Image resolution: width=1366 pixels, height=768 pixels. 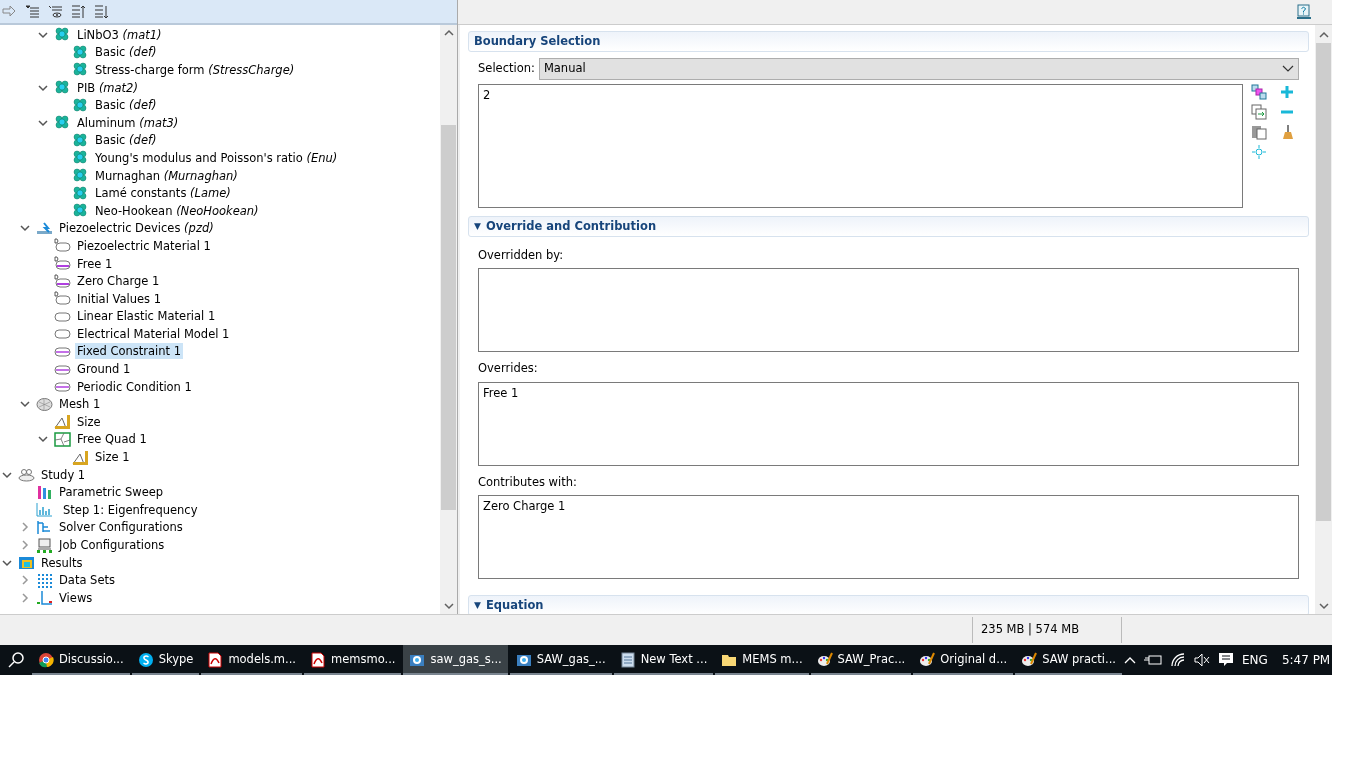 What do you see at coordinates (134, 386) in the screenshot?
I see `tree-item: Periodic Condition 1` at bounding box center [134, 386].